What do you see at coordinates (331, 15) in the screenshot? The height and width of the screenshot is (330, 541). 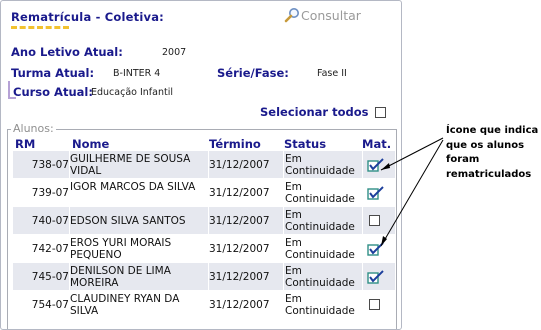 I see `consultar-label: Consultar` at bounding box center [331, 15].